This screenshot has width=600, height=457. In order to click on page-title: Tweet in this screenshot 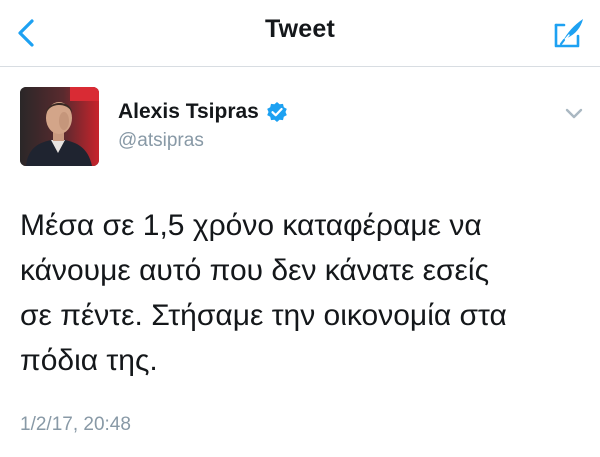, I will do `click(300, 29)`.